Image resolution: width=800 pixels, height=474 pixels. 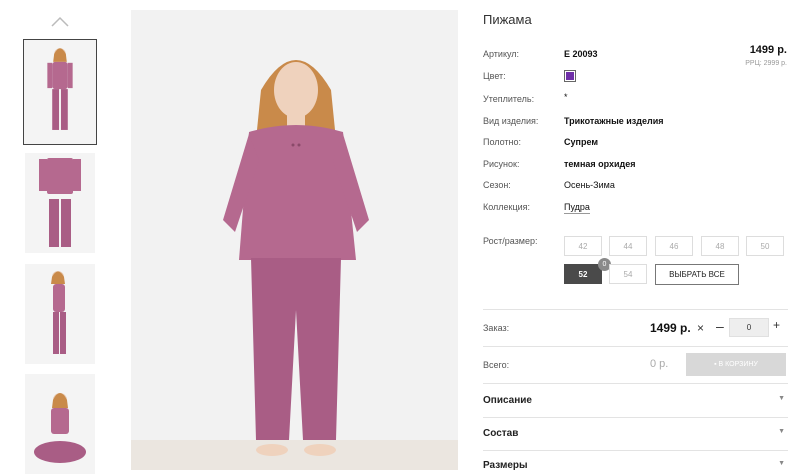 What do you see at coordinates (577, 208) in the screenshot?
I see `collection-link: Пудра` at bounding box center [577, 208].